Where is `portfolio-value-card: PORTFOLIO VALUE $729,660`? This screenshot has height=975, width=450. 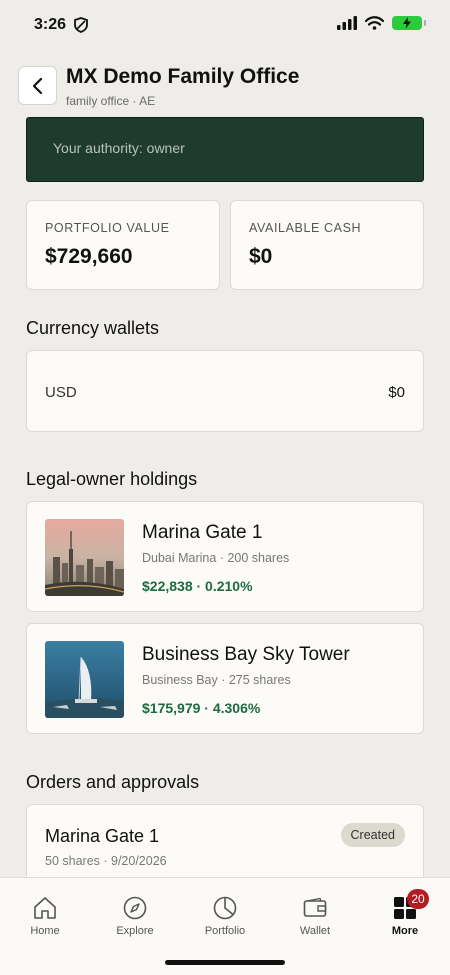
portfolio-value-card: PORTFOLIO VALUE $729,660 is located at coordinates (123, 245).